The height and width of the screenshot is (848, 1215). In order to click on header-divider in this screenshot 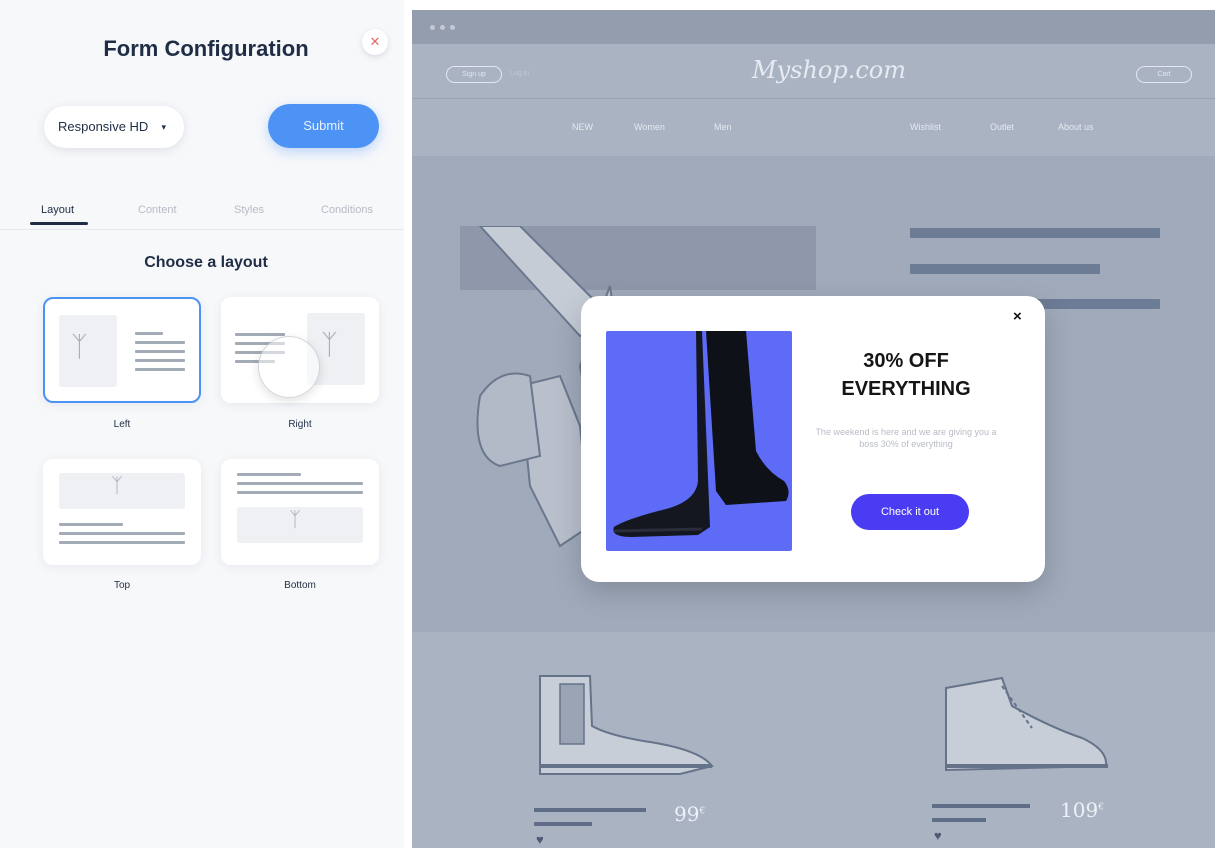, I will do `click(813, 98)`.